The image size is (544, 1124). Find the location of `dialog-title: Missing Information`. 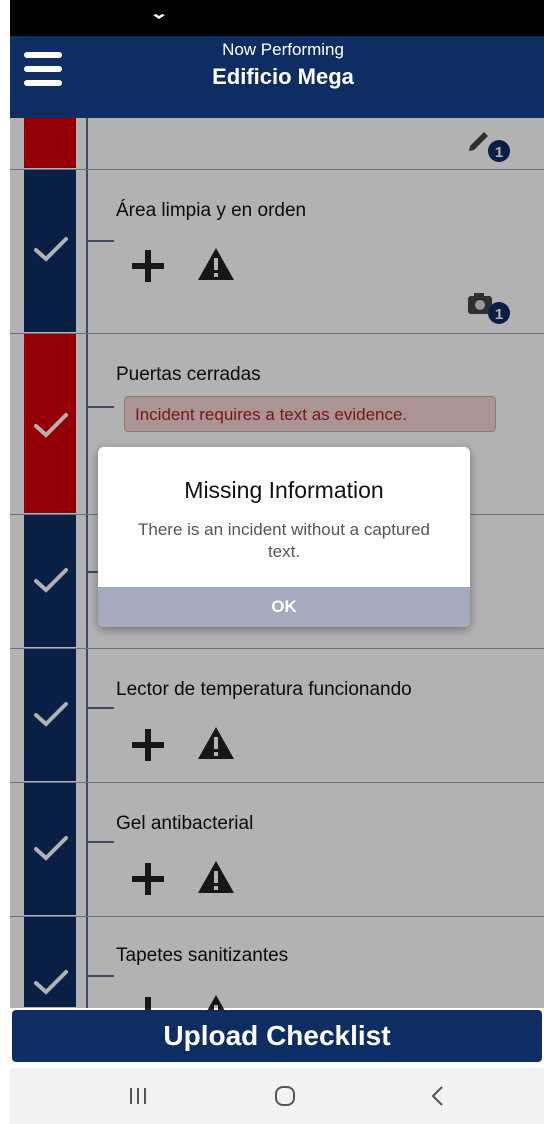

dialog-title: Missing Information is located at coordinates (284, 490).